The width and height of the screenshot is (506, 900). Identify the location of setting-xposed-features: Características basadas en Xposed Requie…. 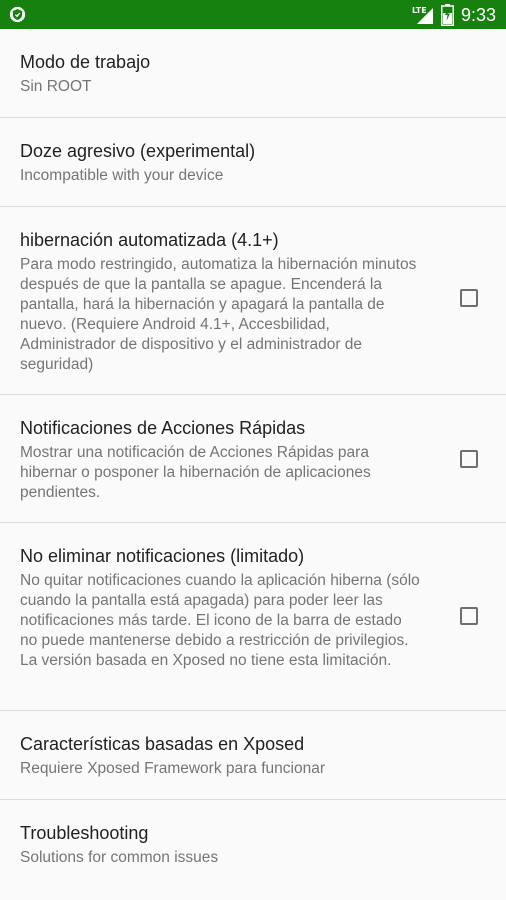
(253, 755).